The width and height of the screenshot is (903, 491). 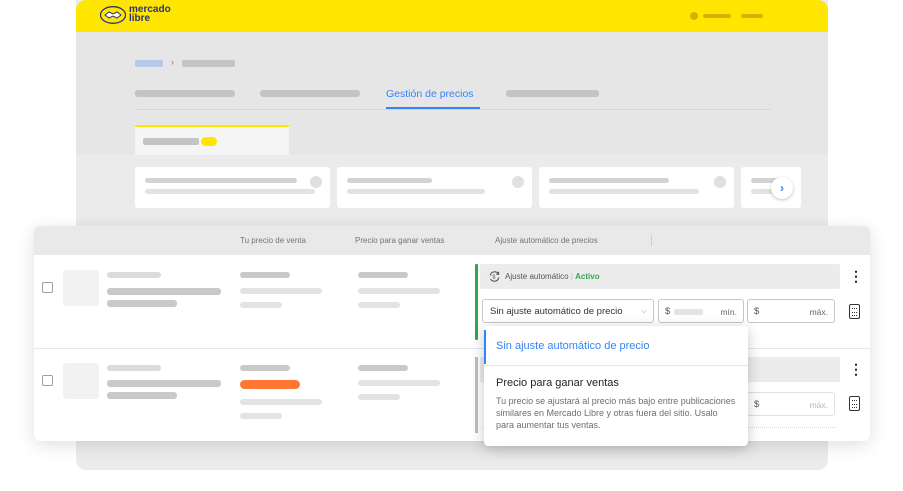 What do you see at coordinates (452, 16) in the screenshot?
I see `top-navbar: mercado libre` at bounding box center [452, 16].